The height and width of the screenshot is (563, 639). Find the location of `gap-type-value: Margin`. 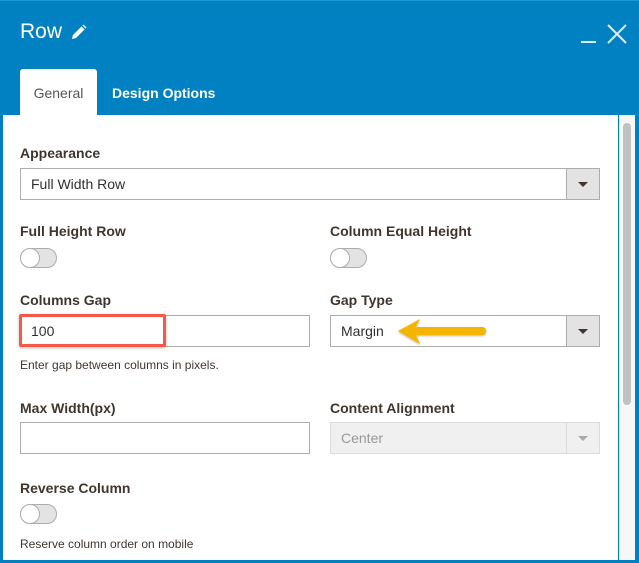

gap-type-value: Margin is located at coordinates (362, 331).